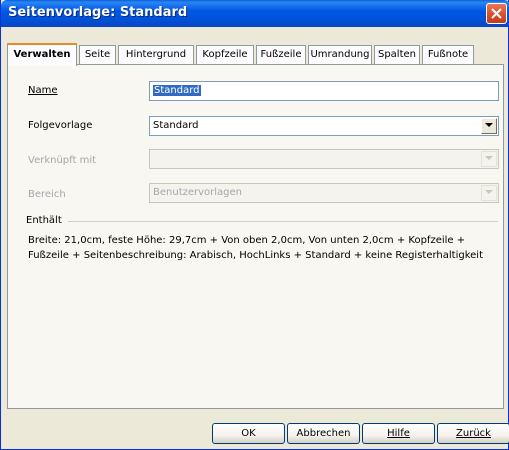  I want to click on close-button, so click(496, 13).